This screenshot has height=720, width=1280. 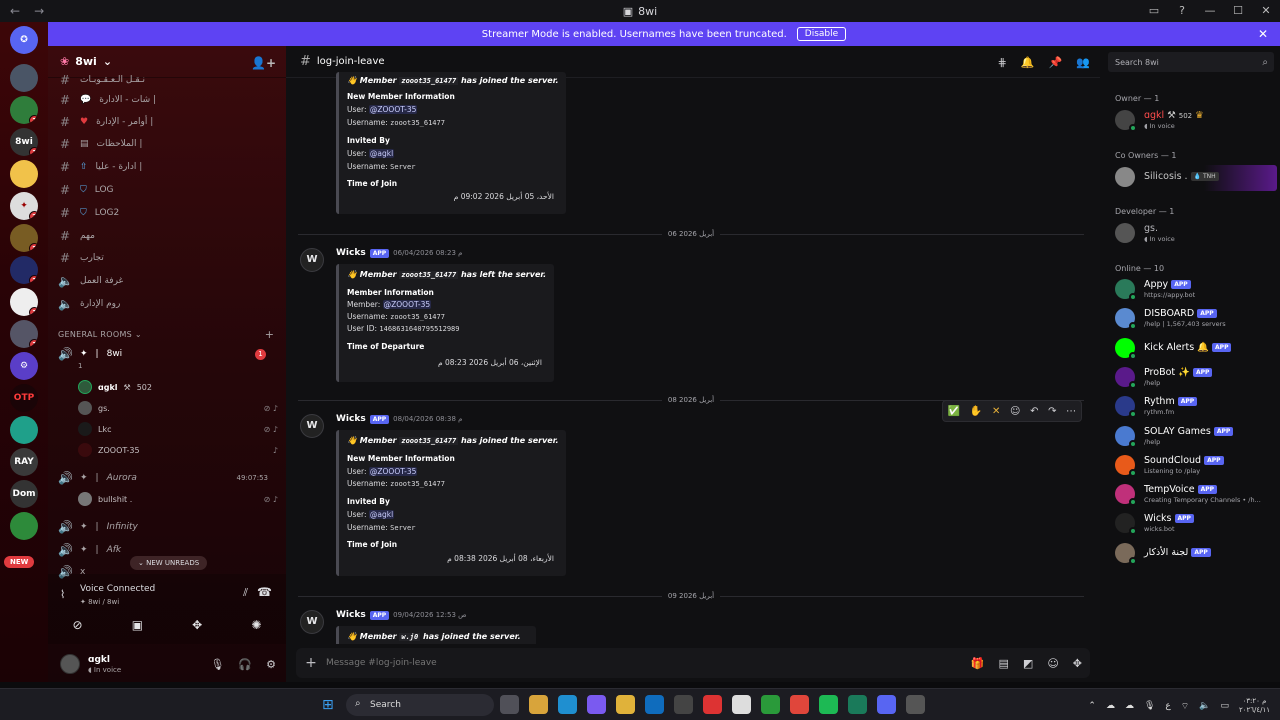 What do you see at coordinates (78, 625) in the screenshot?
I see `camera-off-icon: ⊘` at bounding box center [78, 625].